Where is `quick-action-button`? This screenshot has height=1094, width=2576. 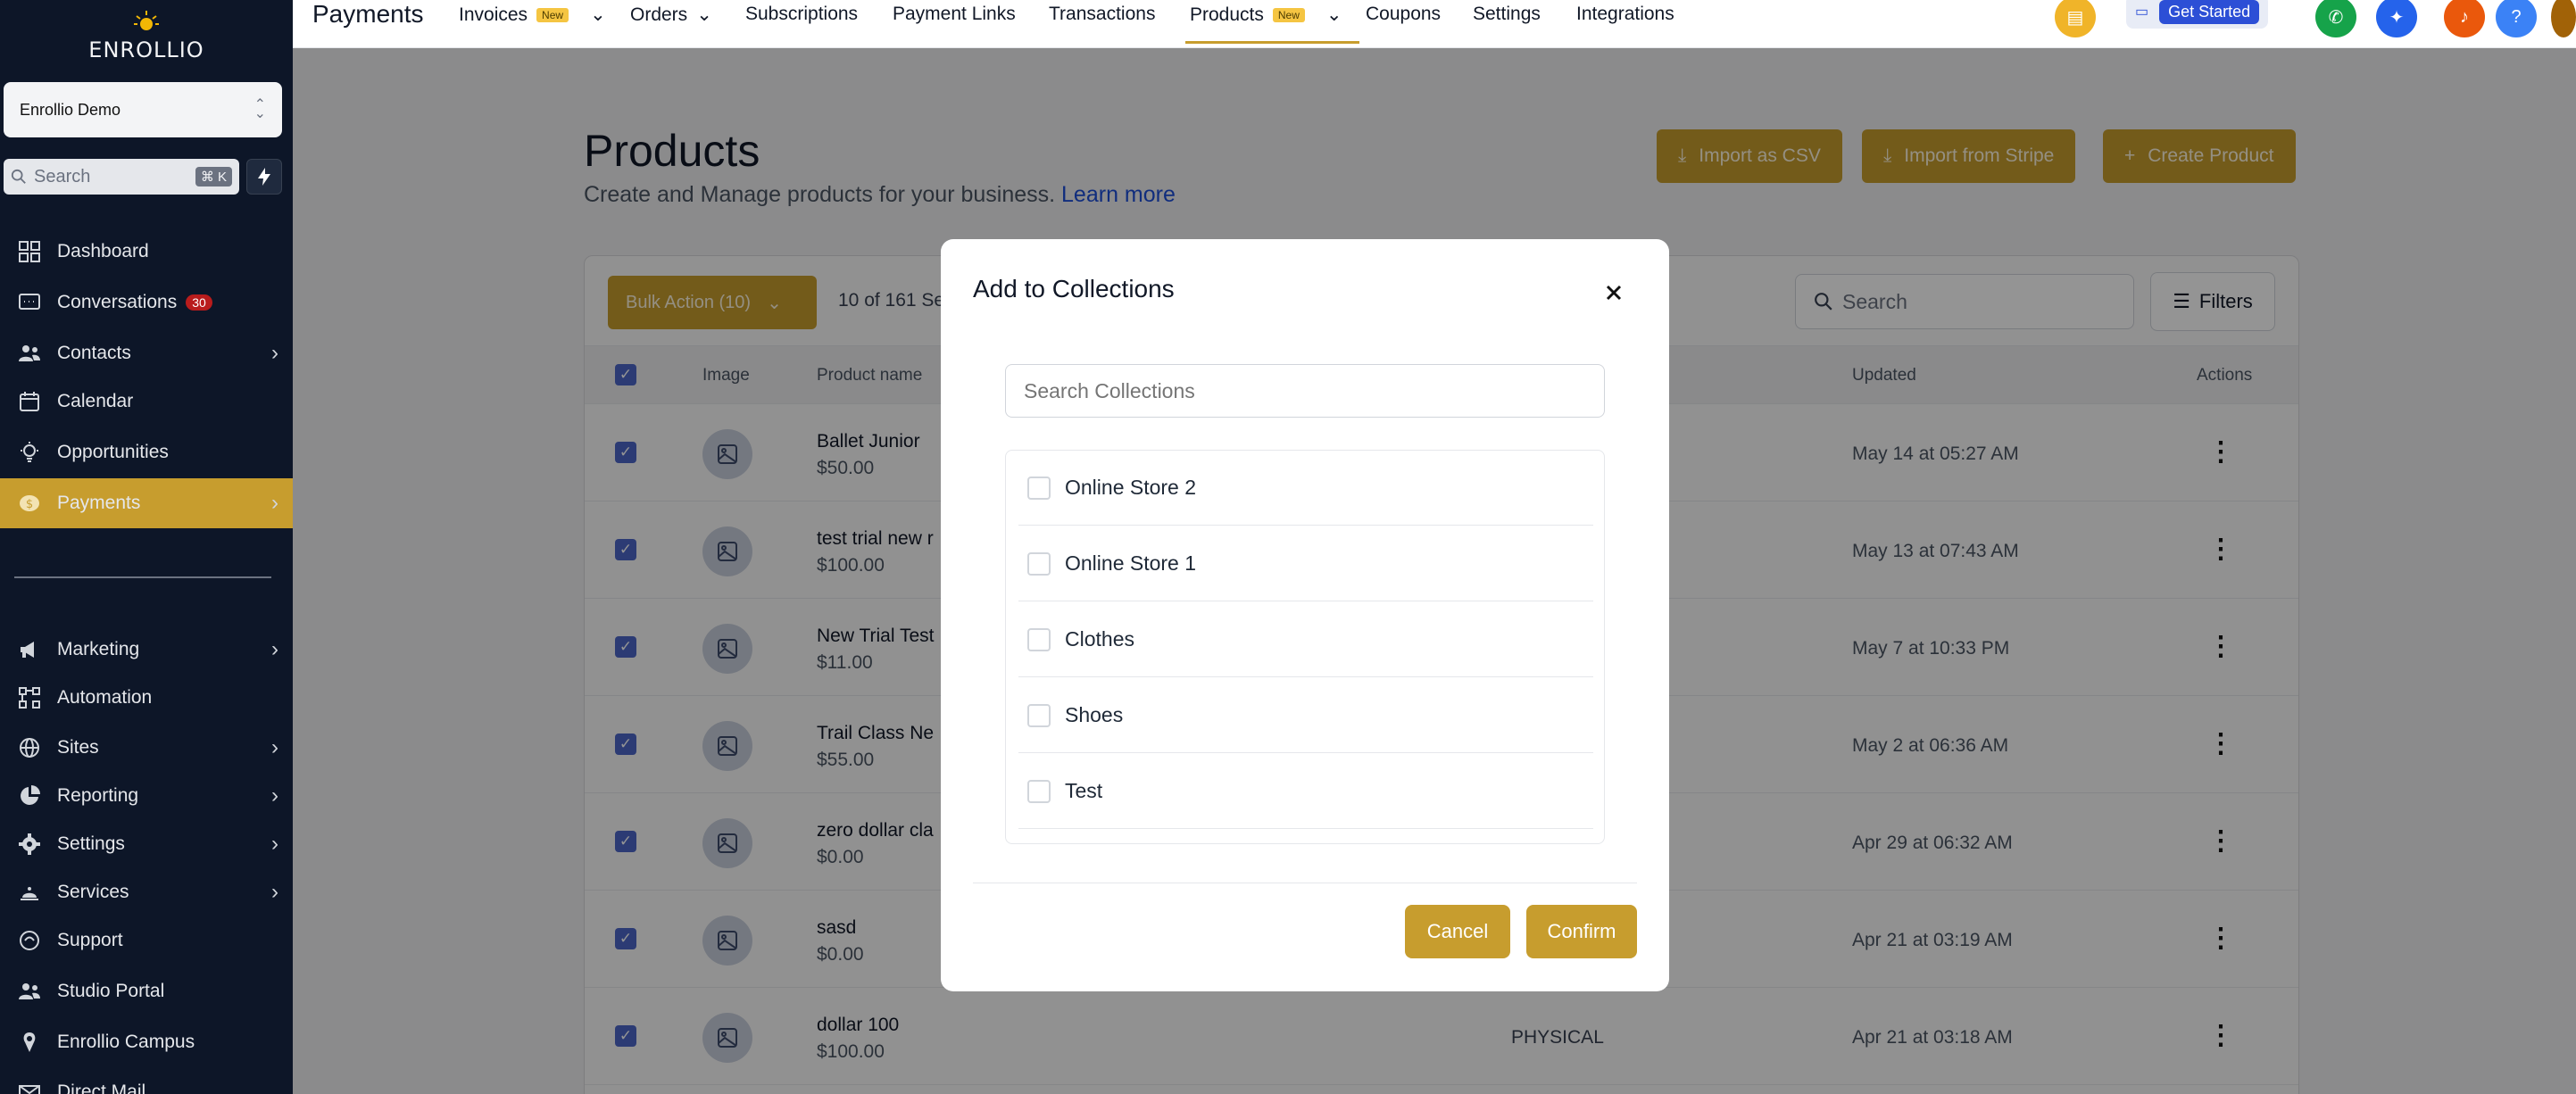
quick-action-button is located at coordinates (264, 177).